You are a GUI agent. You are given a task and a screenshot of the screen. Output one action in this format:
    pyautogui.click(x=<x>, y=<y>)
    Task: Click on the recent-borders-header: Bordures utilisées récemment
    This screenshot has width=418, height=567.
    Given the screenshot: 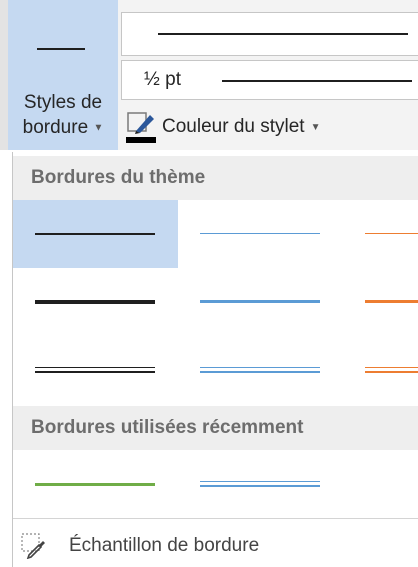 What is the action you would take?
    pyautogui.click(x=215, y=428)
    